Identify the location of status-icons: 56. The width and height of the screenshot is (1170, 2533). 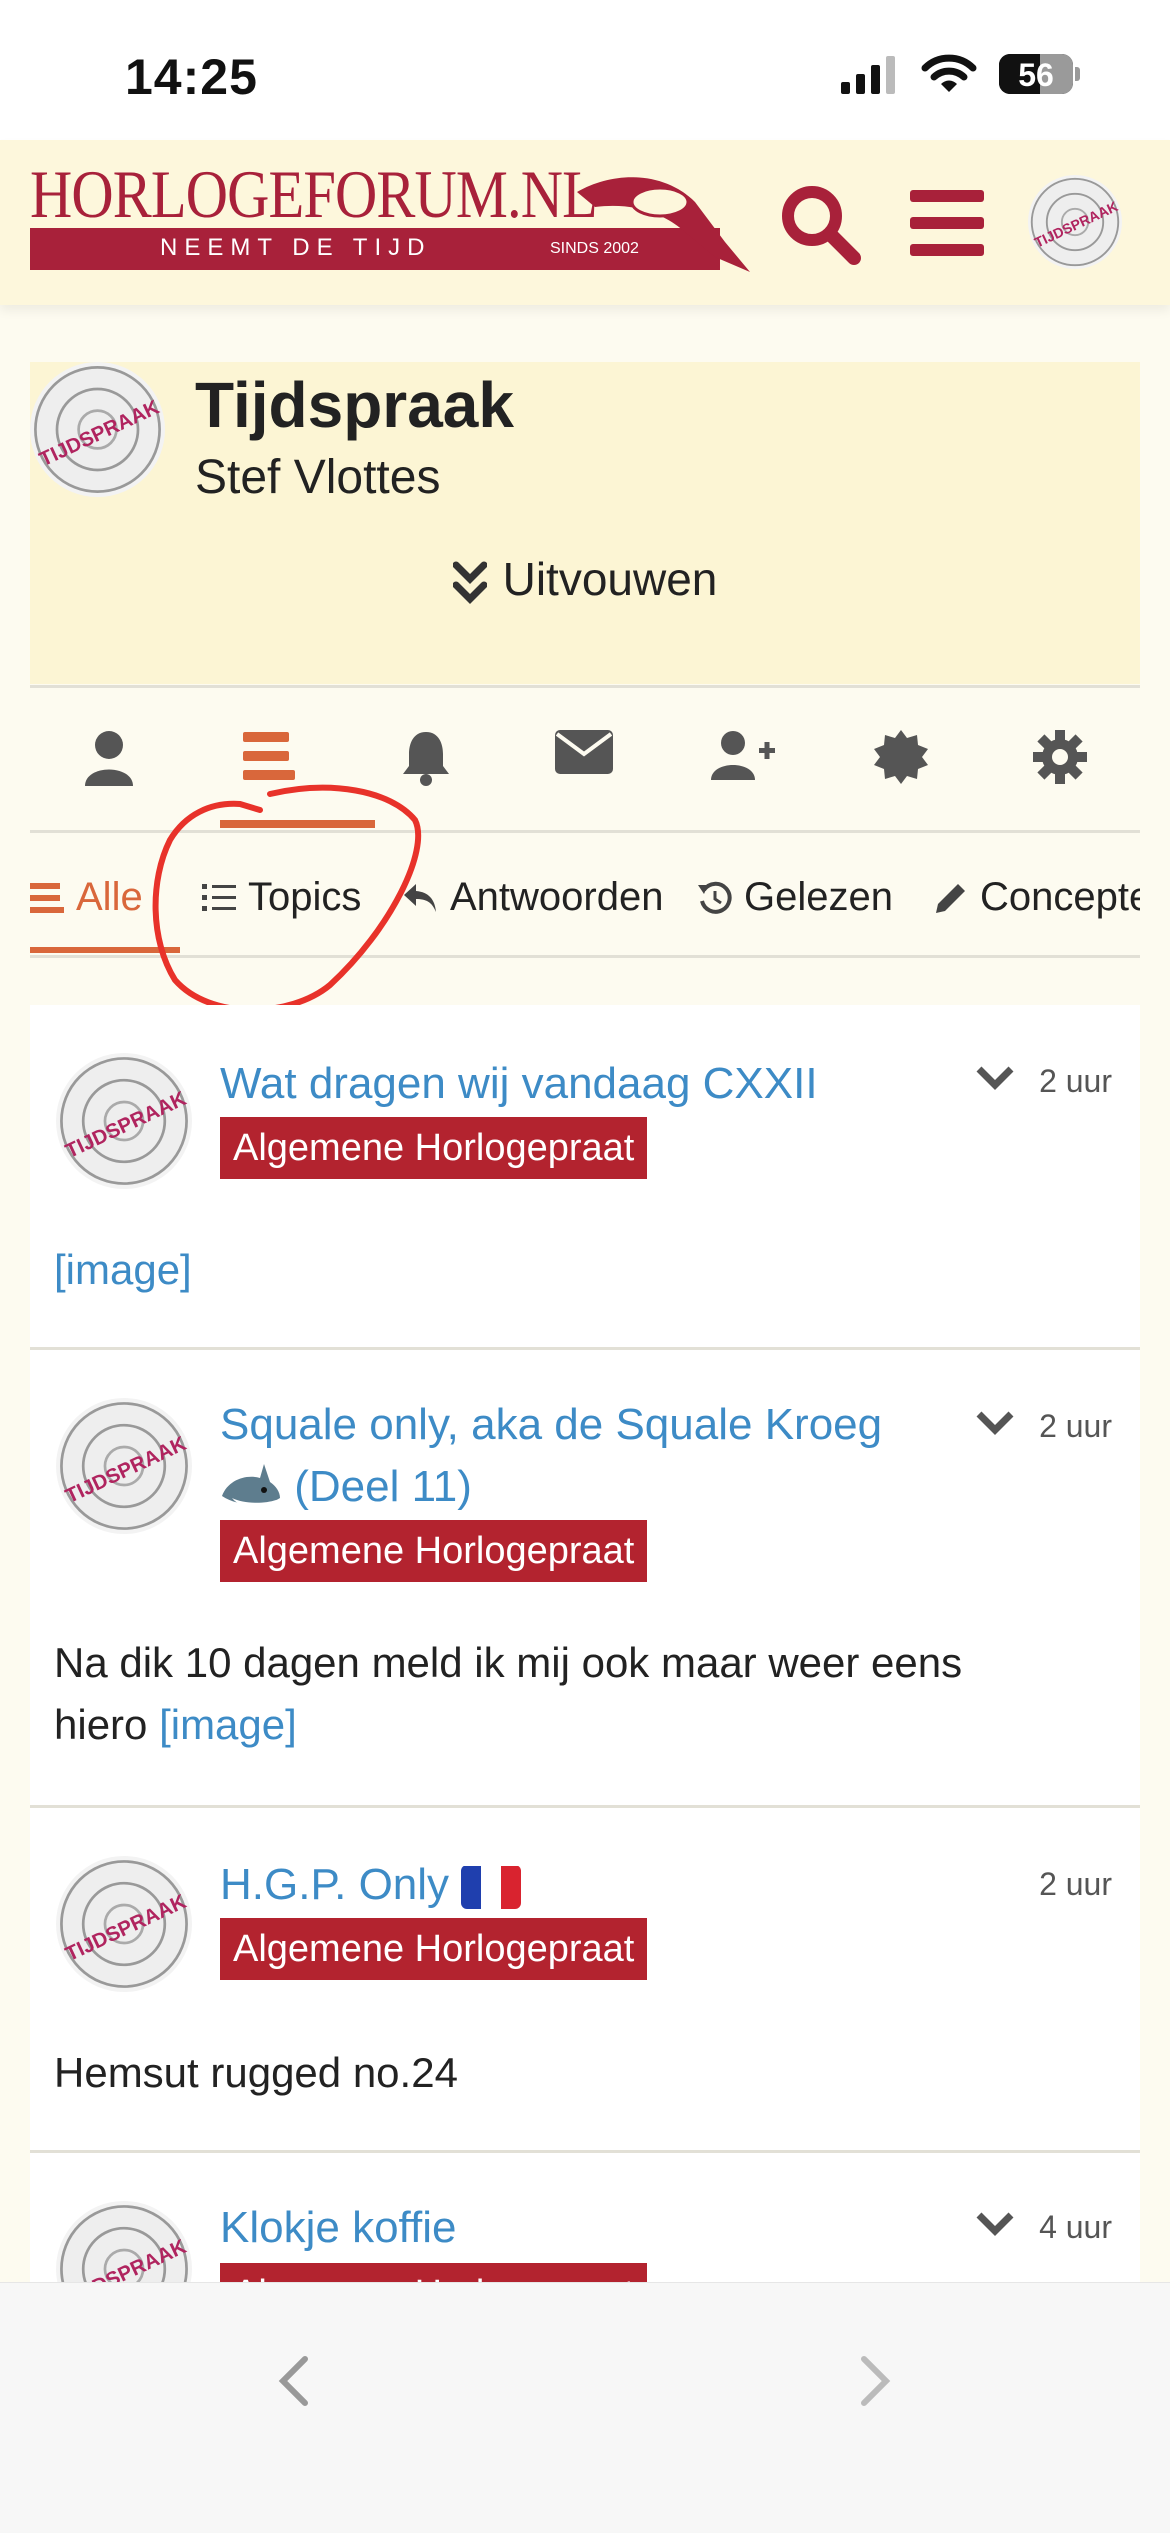
(959, 74).